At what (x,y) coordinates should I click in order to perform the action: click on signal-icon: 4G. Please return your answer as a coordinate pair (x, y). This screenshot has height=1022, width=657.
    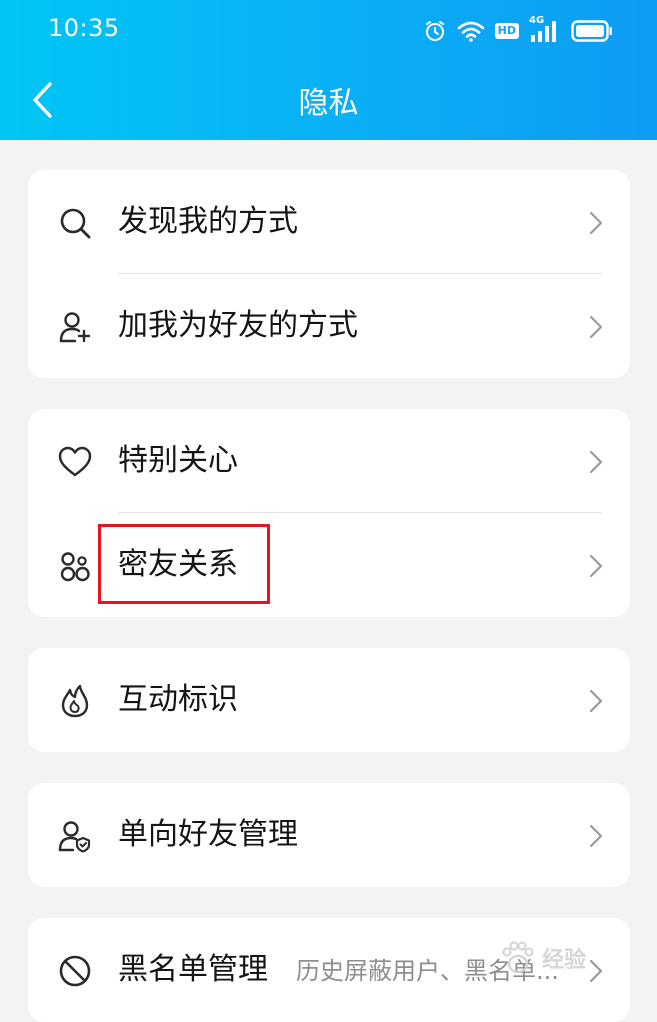
    Looking at the image, I should click on (545, 29).